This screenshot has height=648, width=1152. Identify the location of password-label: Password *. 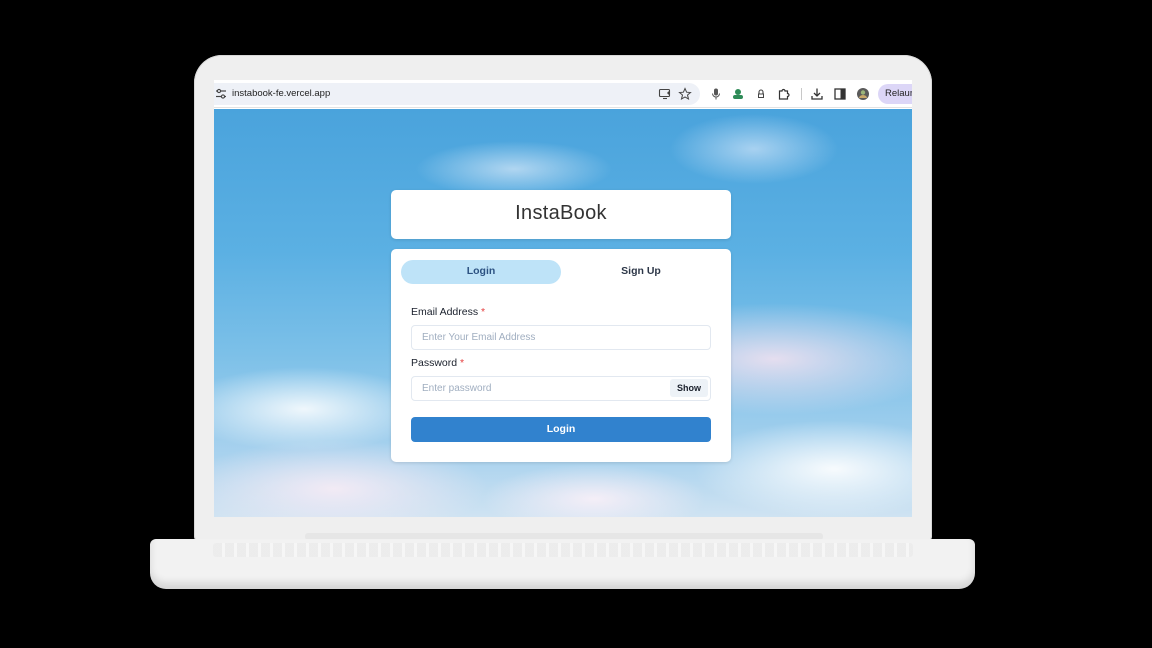
(437, 363).